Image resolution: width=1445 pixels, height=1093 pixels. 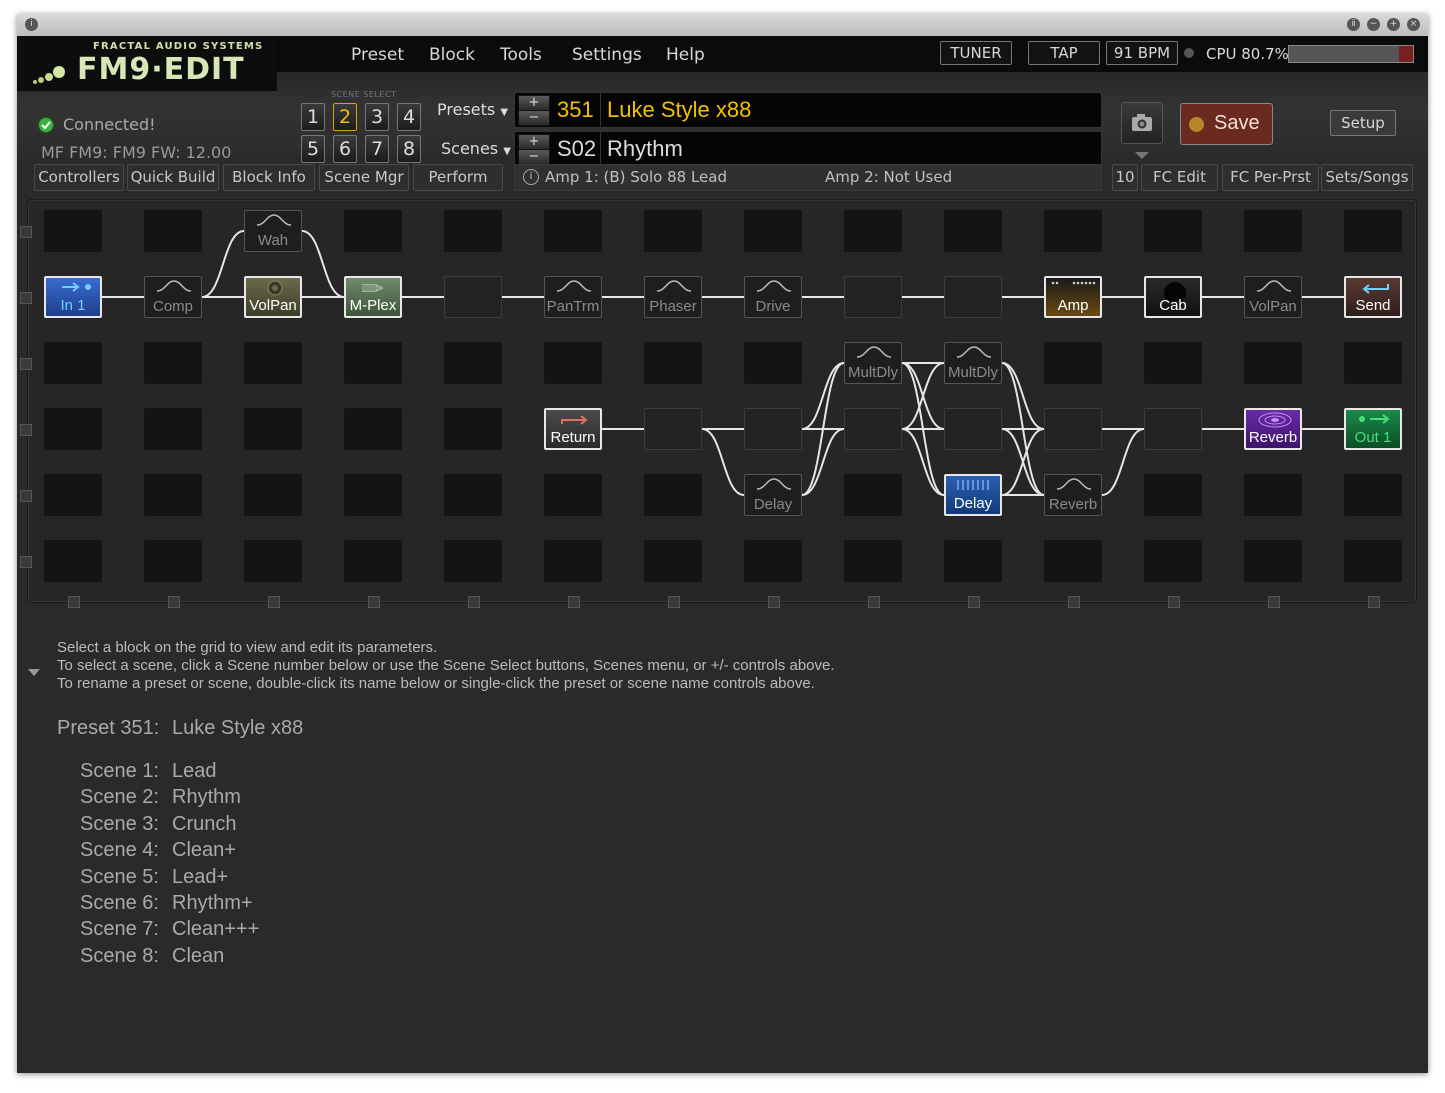 I want to click on scene-list-name: Rhythm, so click(x=206, y=797).